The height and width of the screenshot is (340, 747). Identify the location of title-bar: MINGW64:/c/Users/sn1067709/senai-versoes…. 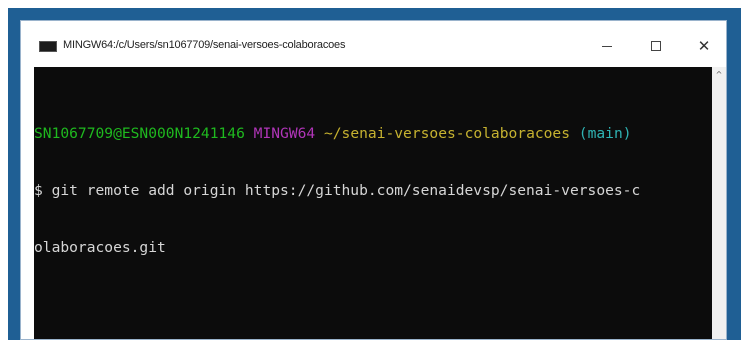
(373, 44).